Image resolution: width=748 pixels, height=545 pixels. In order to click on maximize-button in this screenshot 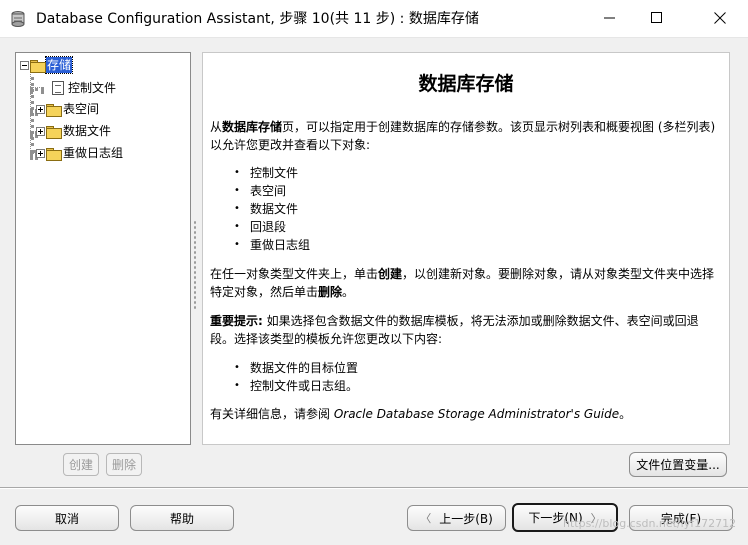, I will do `click(657, 18)`.